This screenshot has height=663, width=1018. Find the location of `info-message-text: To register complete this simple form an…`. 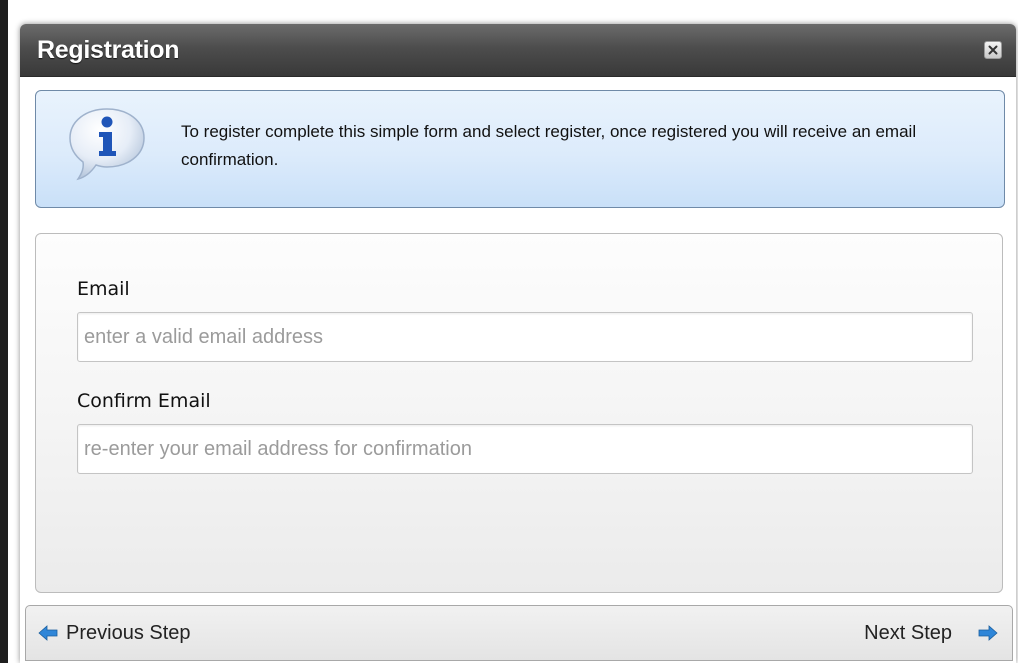

info-message-text: To register complete this simple form an… is located at coordinates (549, 145).